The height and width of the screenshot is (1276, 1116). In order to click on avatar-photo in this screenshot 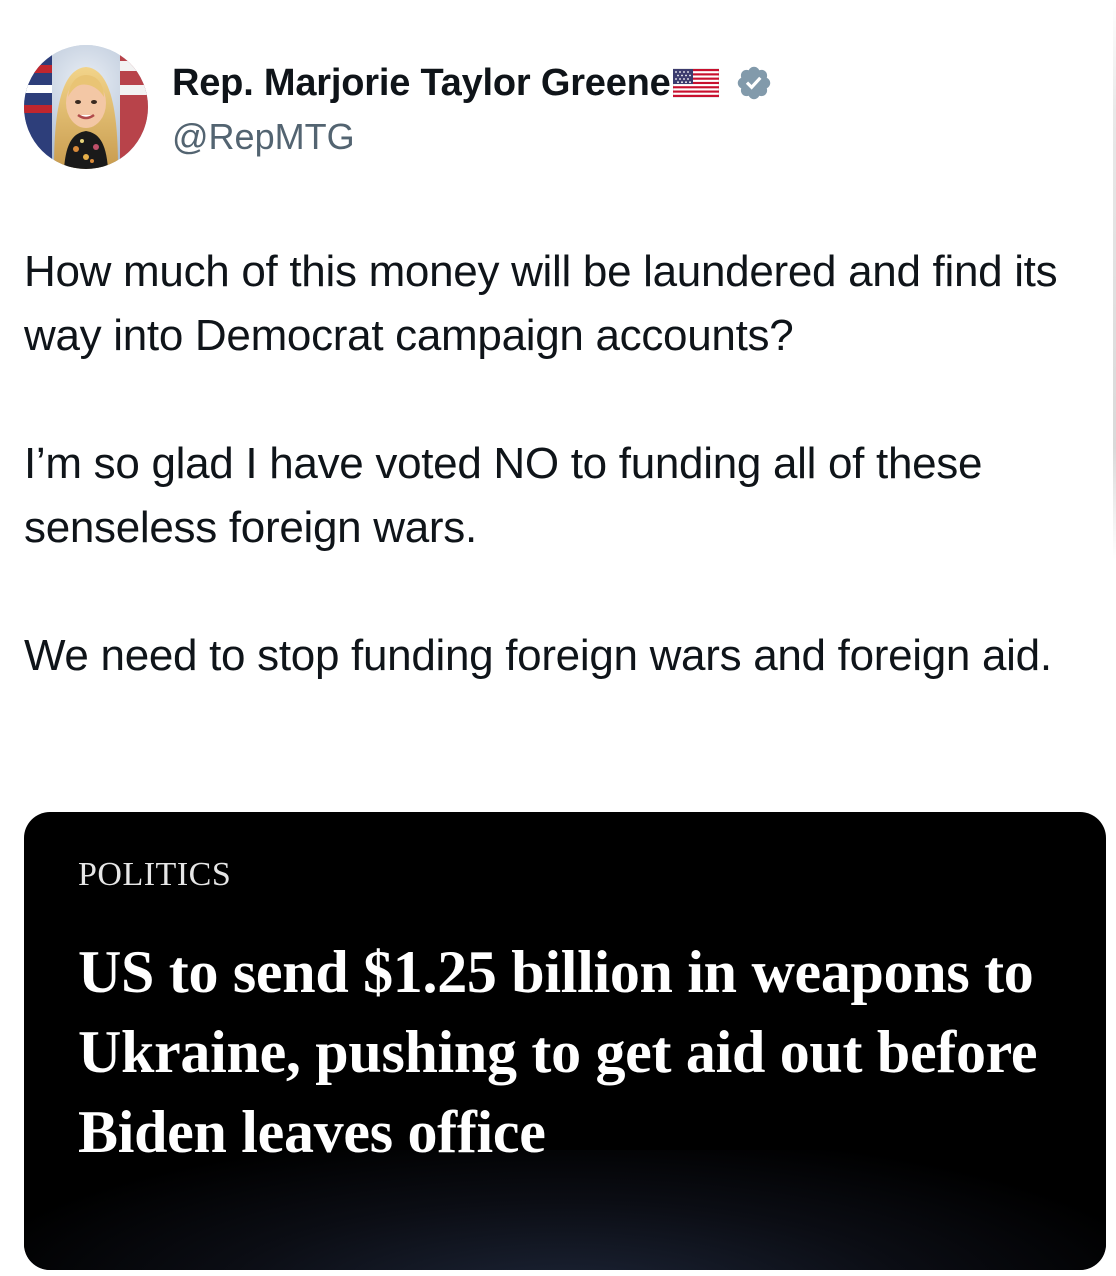, I will do `click(86, 107)`.